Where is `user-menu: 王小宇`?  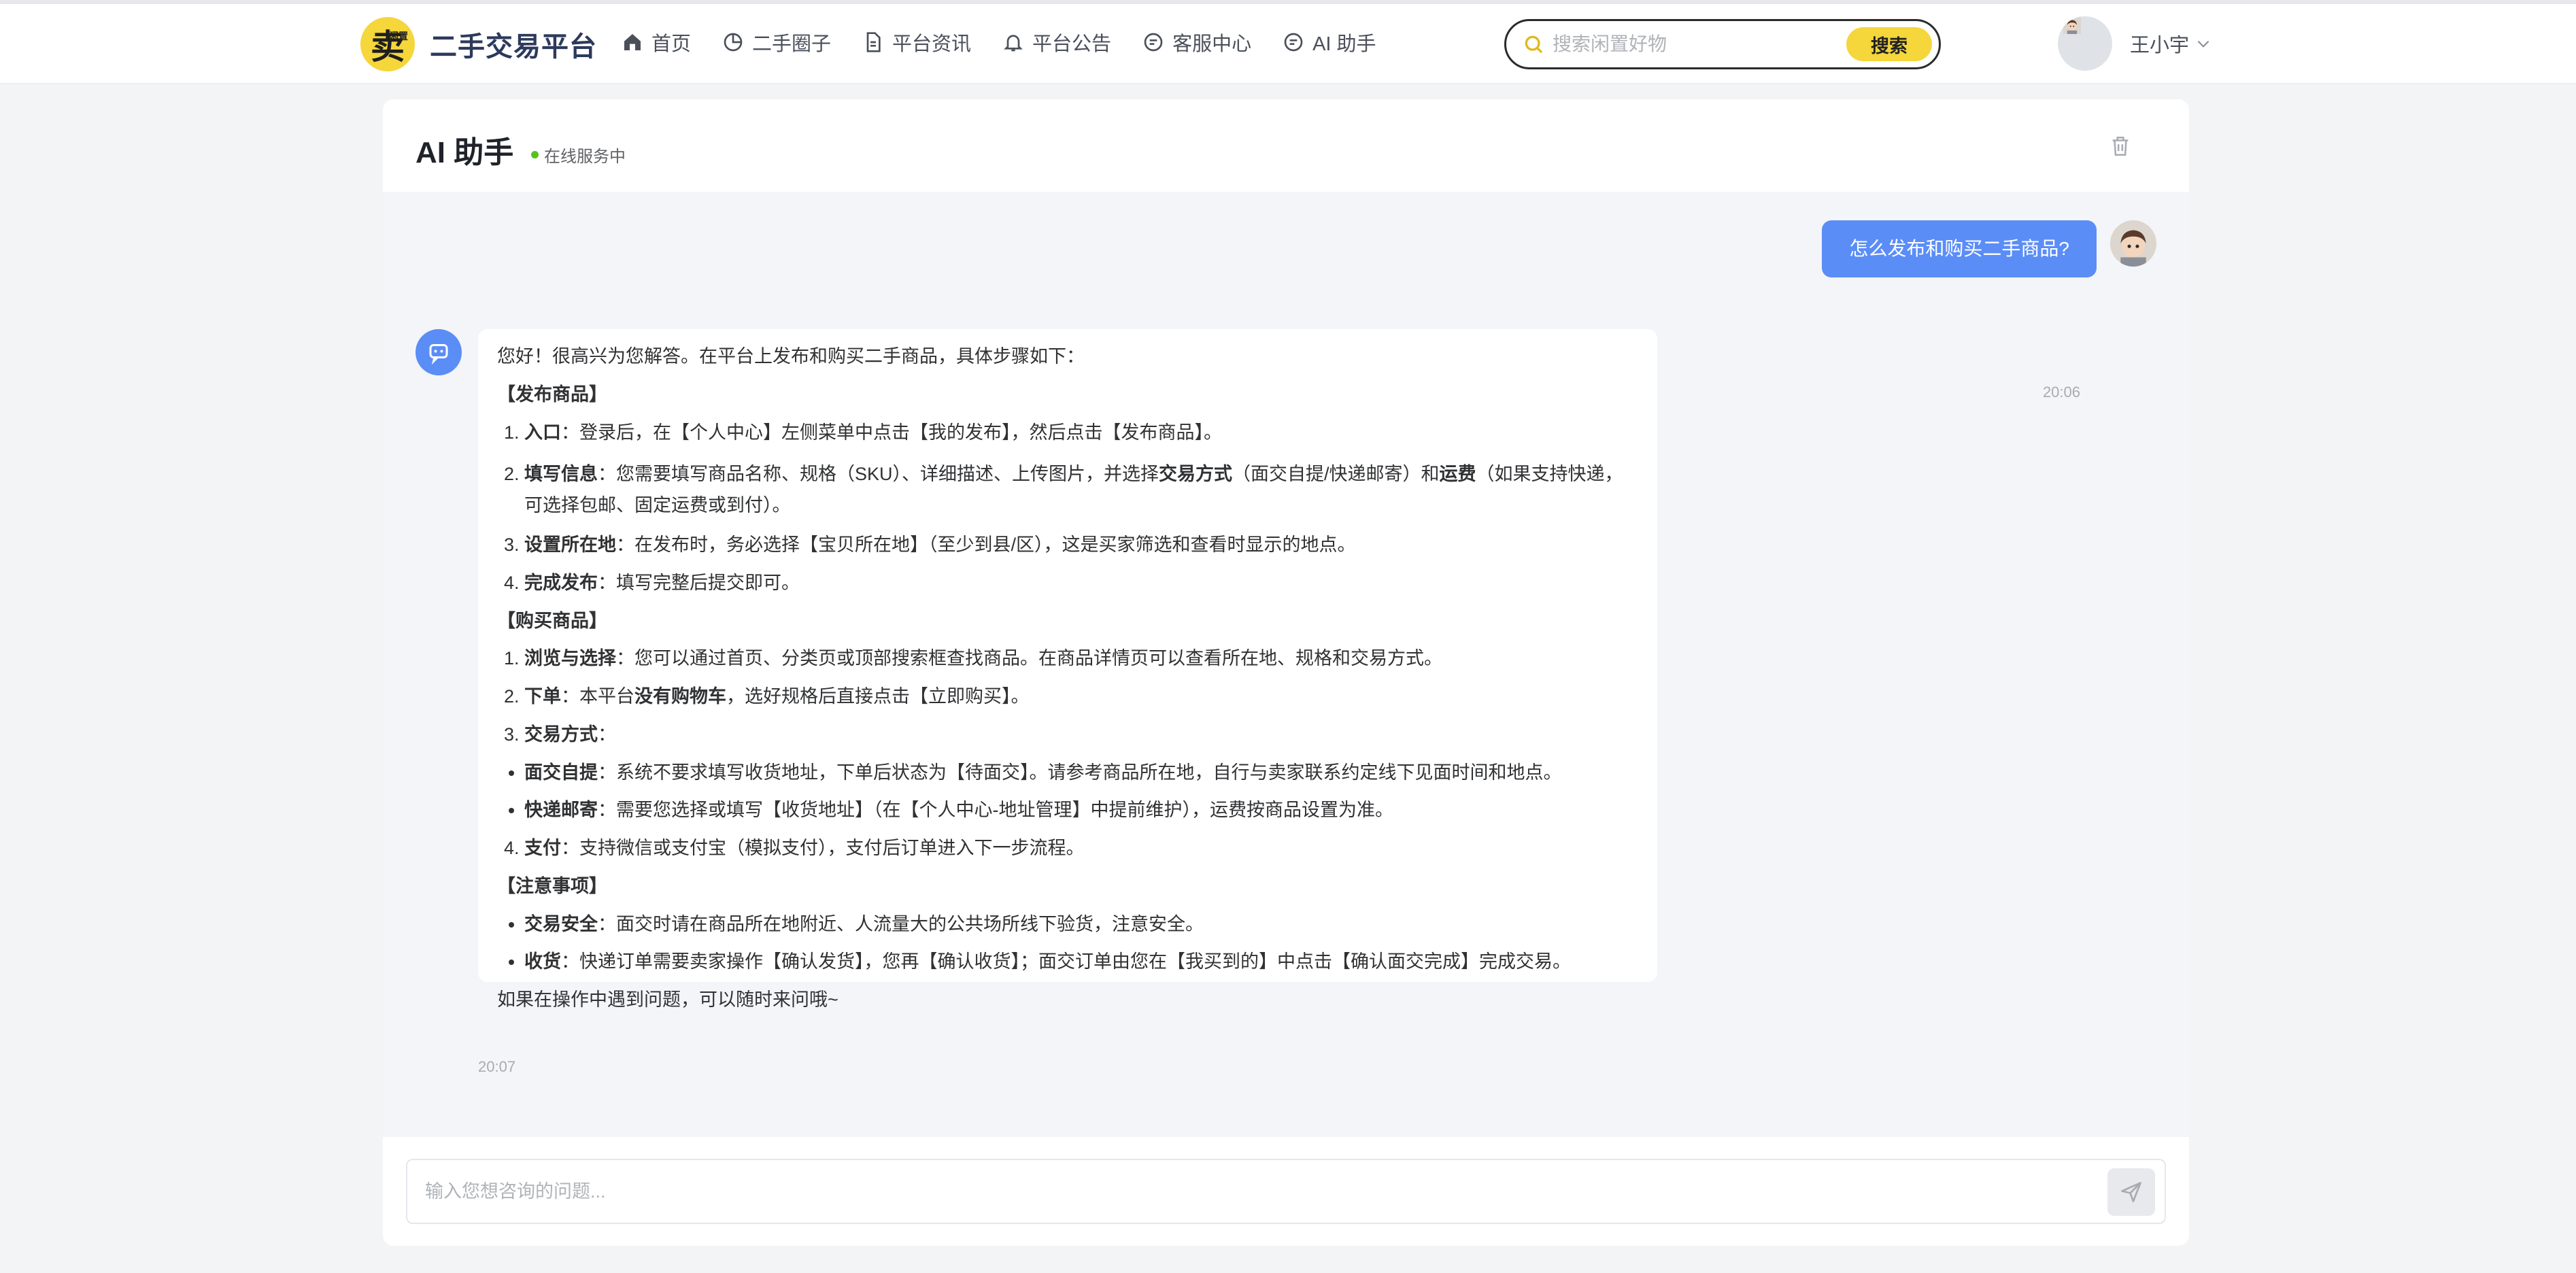
user-menu: 王小宇 is located at coordinates (2135, 44).